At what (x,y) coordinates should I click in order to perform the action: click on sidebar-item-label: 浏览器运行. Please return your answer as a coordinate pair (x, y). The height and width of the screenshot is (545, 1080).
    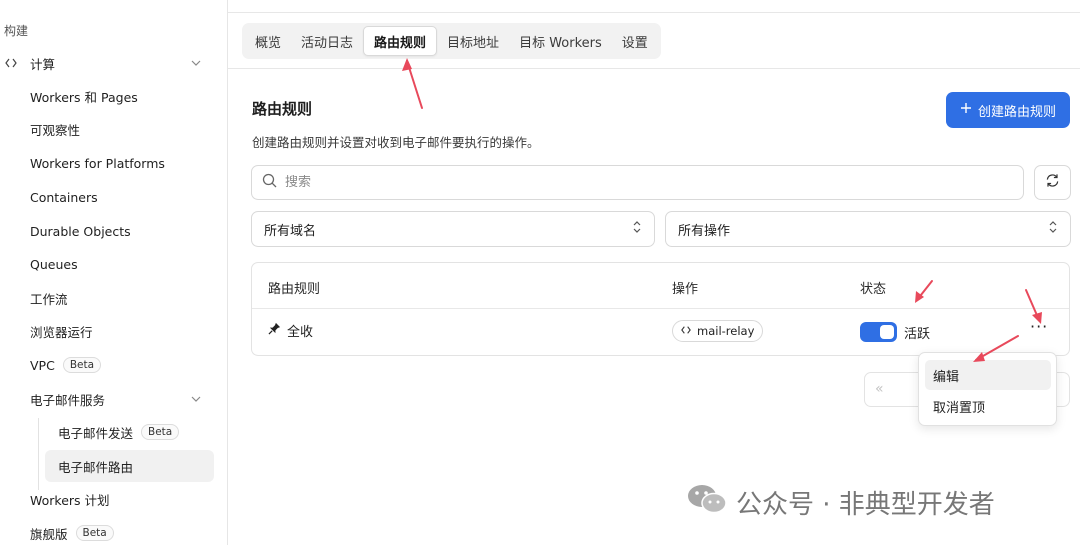
    Looking at the image, I should click on (61, 332).